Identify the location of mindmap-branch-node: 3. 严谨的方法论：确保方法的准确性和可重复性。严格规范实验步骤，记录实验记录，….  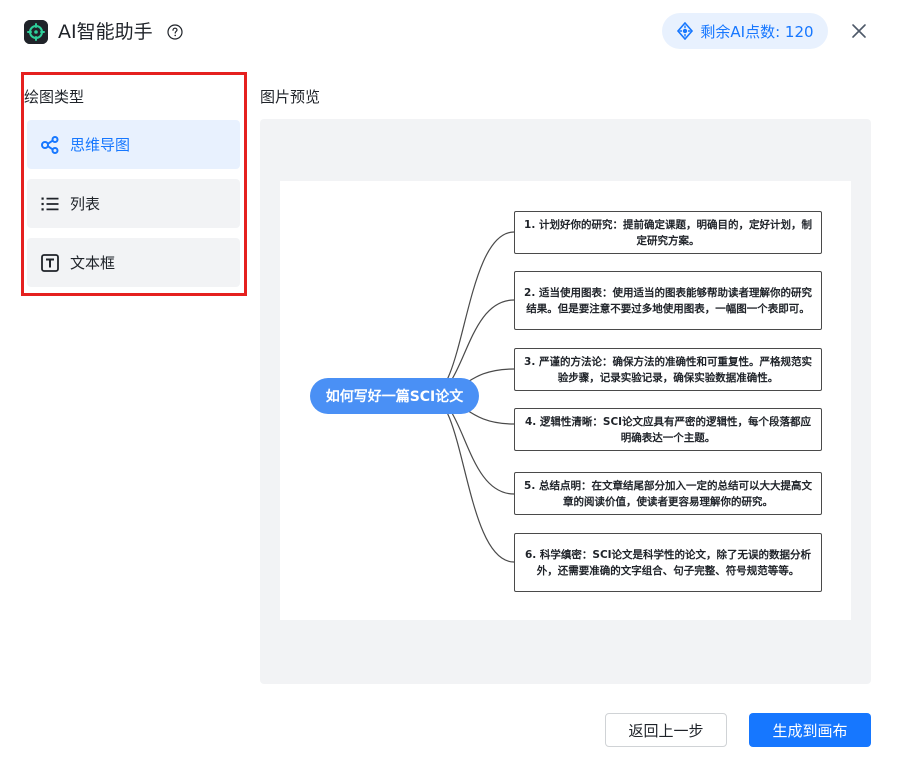
(668, 369).